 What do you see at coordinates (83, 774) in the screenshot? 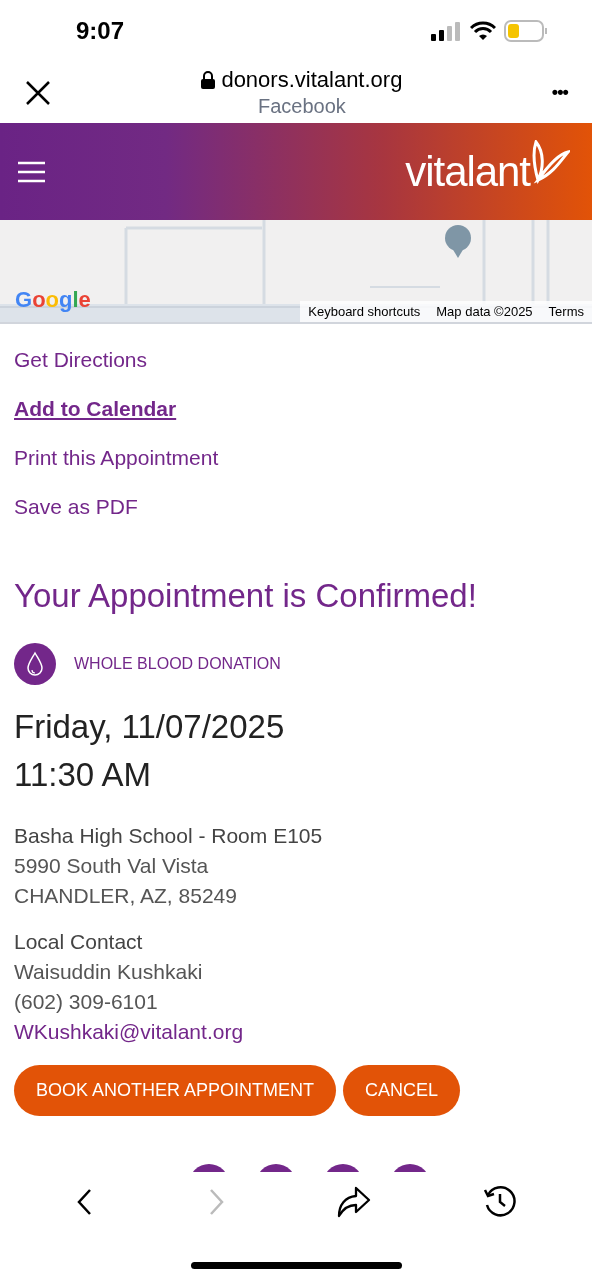
I see `appointment-time: 11:30 AM` at bounding box center [83, 774].